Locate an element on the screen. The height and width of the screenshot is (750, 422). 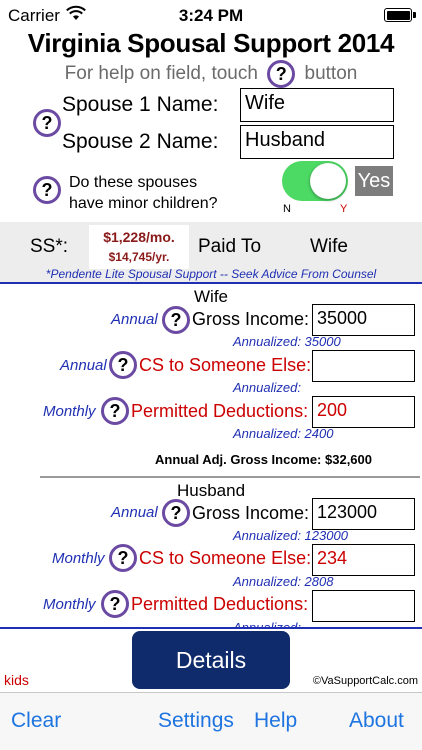
settings-button: Settings is located at coordinates (196, 721).